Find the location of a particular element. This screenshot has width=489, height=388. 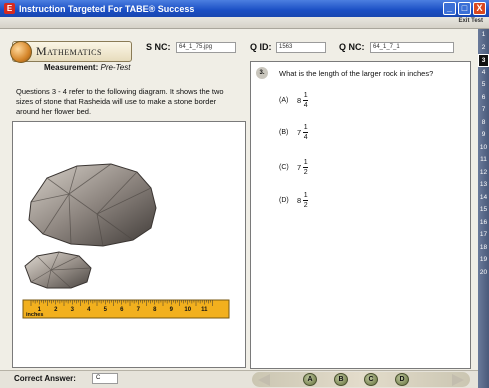

close-button: X is located at coordinates (479, 8).